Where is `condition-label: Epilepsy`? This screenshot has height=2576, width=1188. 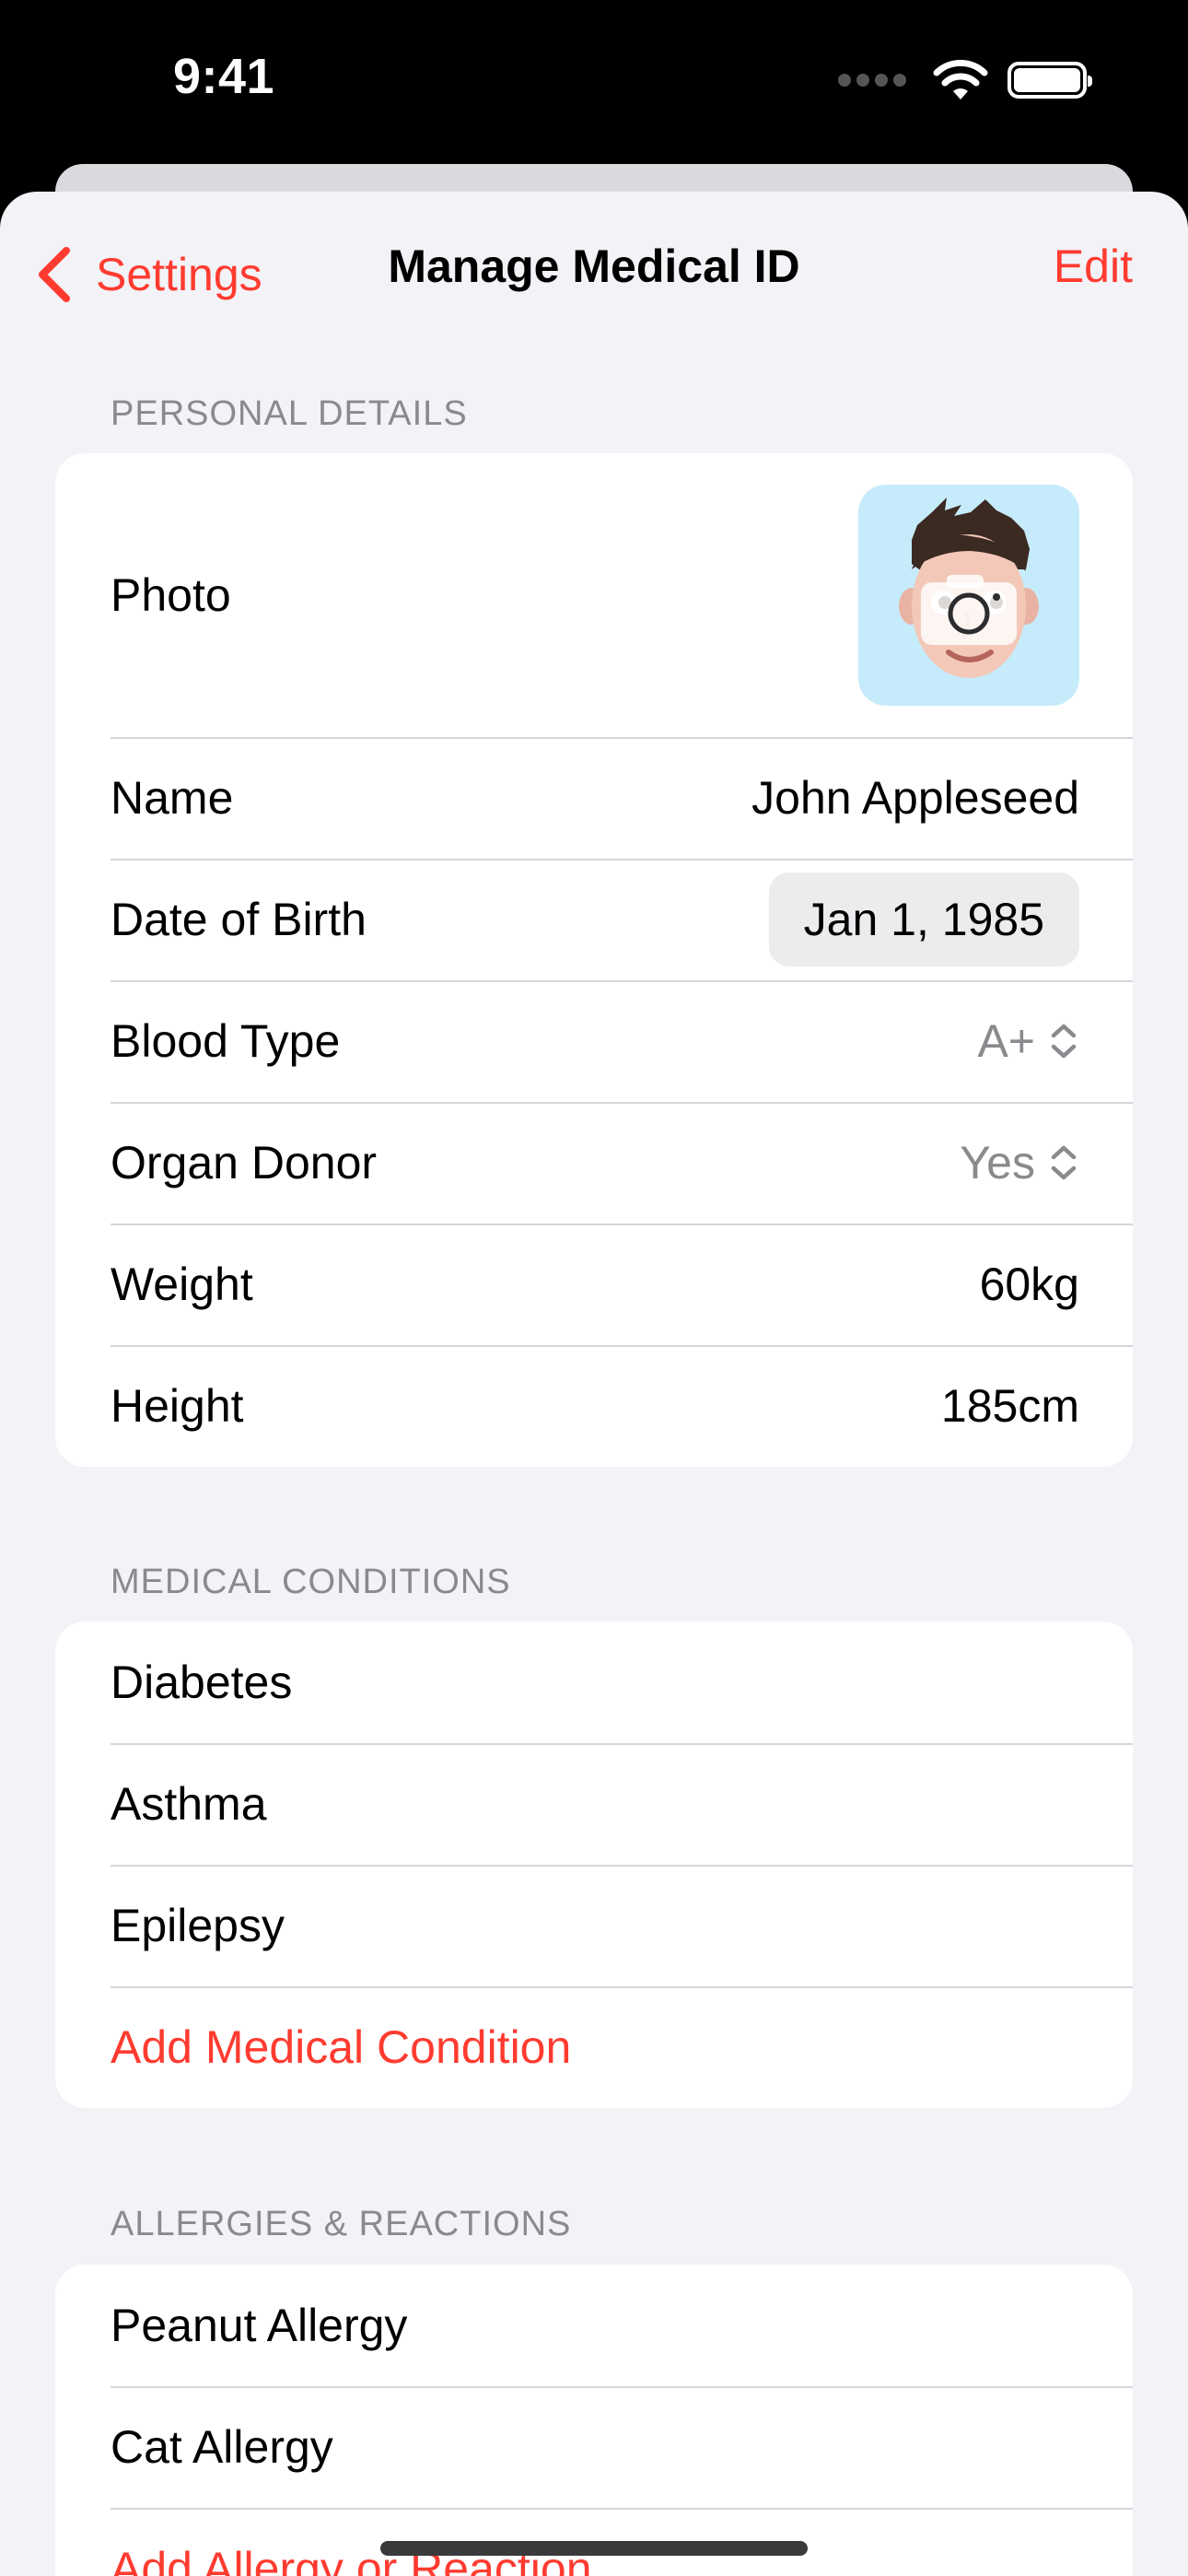
condition-label: Epilepsy is located at coordinates (198, 1926).